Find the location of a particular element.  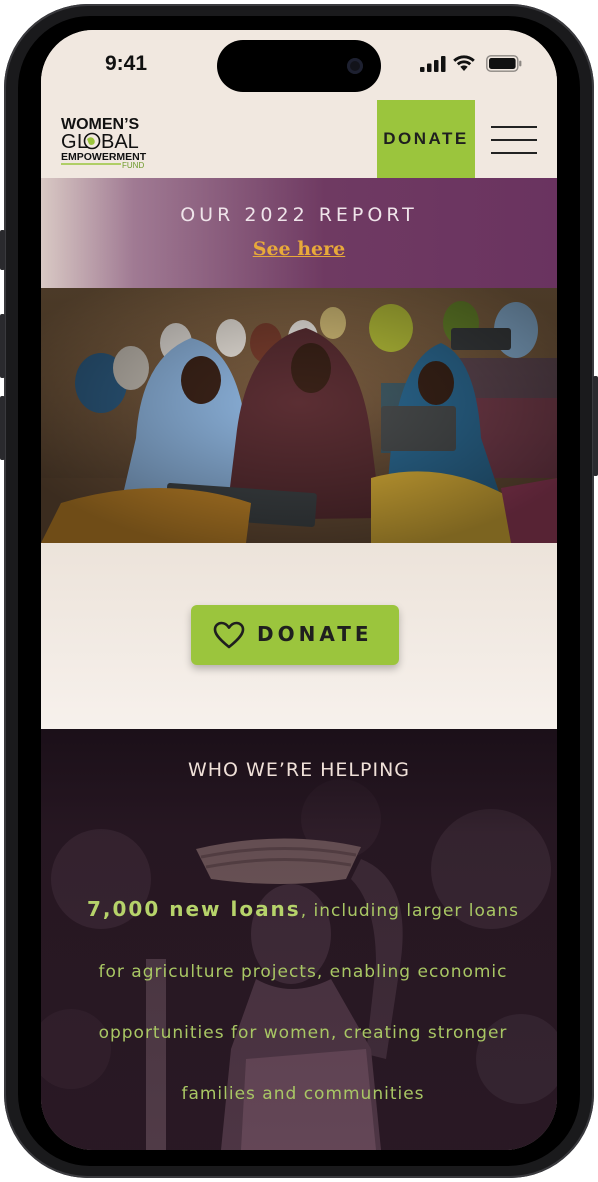

wgef-logo: WOMEN’S GL BAL EMPOWERMENT FUND is located at coordinates (108, 142).